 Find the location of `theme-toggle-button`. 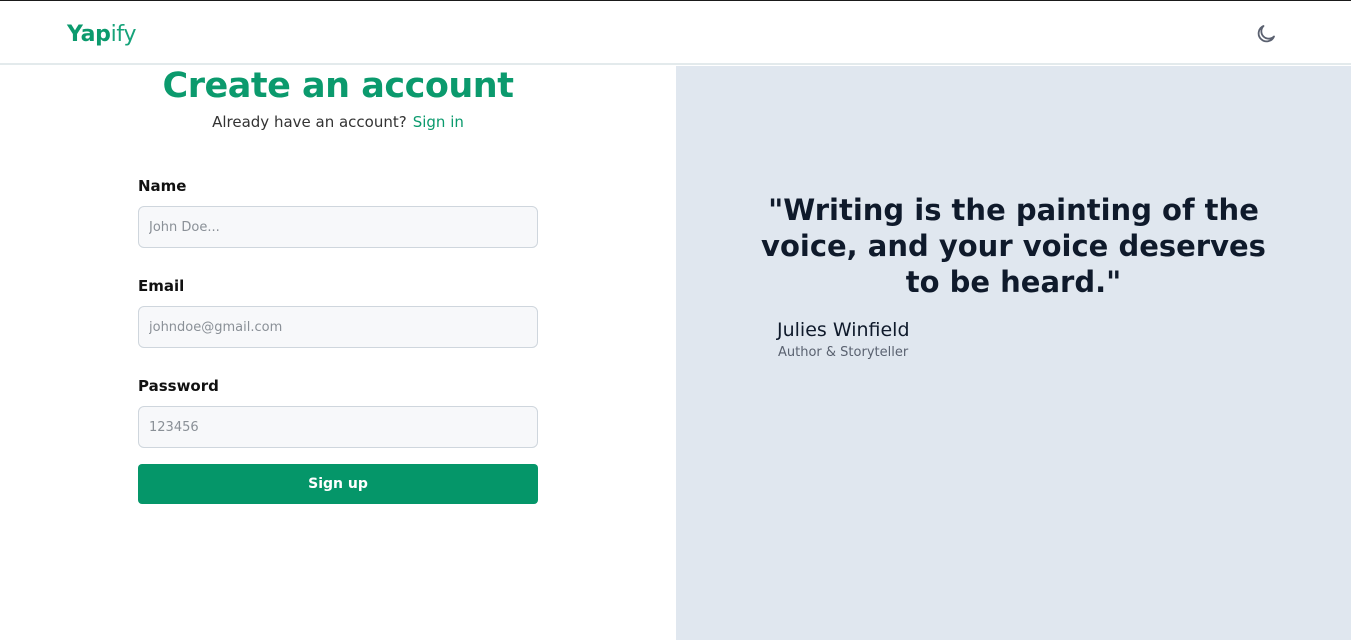

theme-toggle-button is located at coordinates (1266, 34).